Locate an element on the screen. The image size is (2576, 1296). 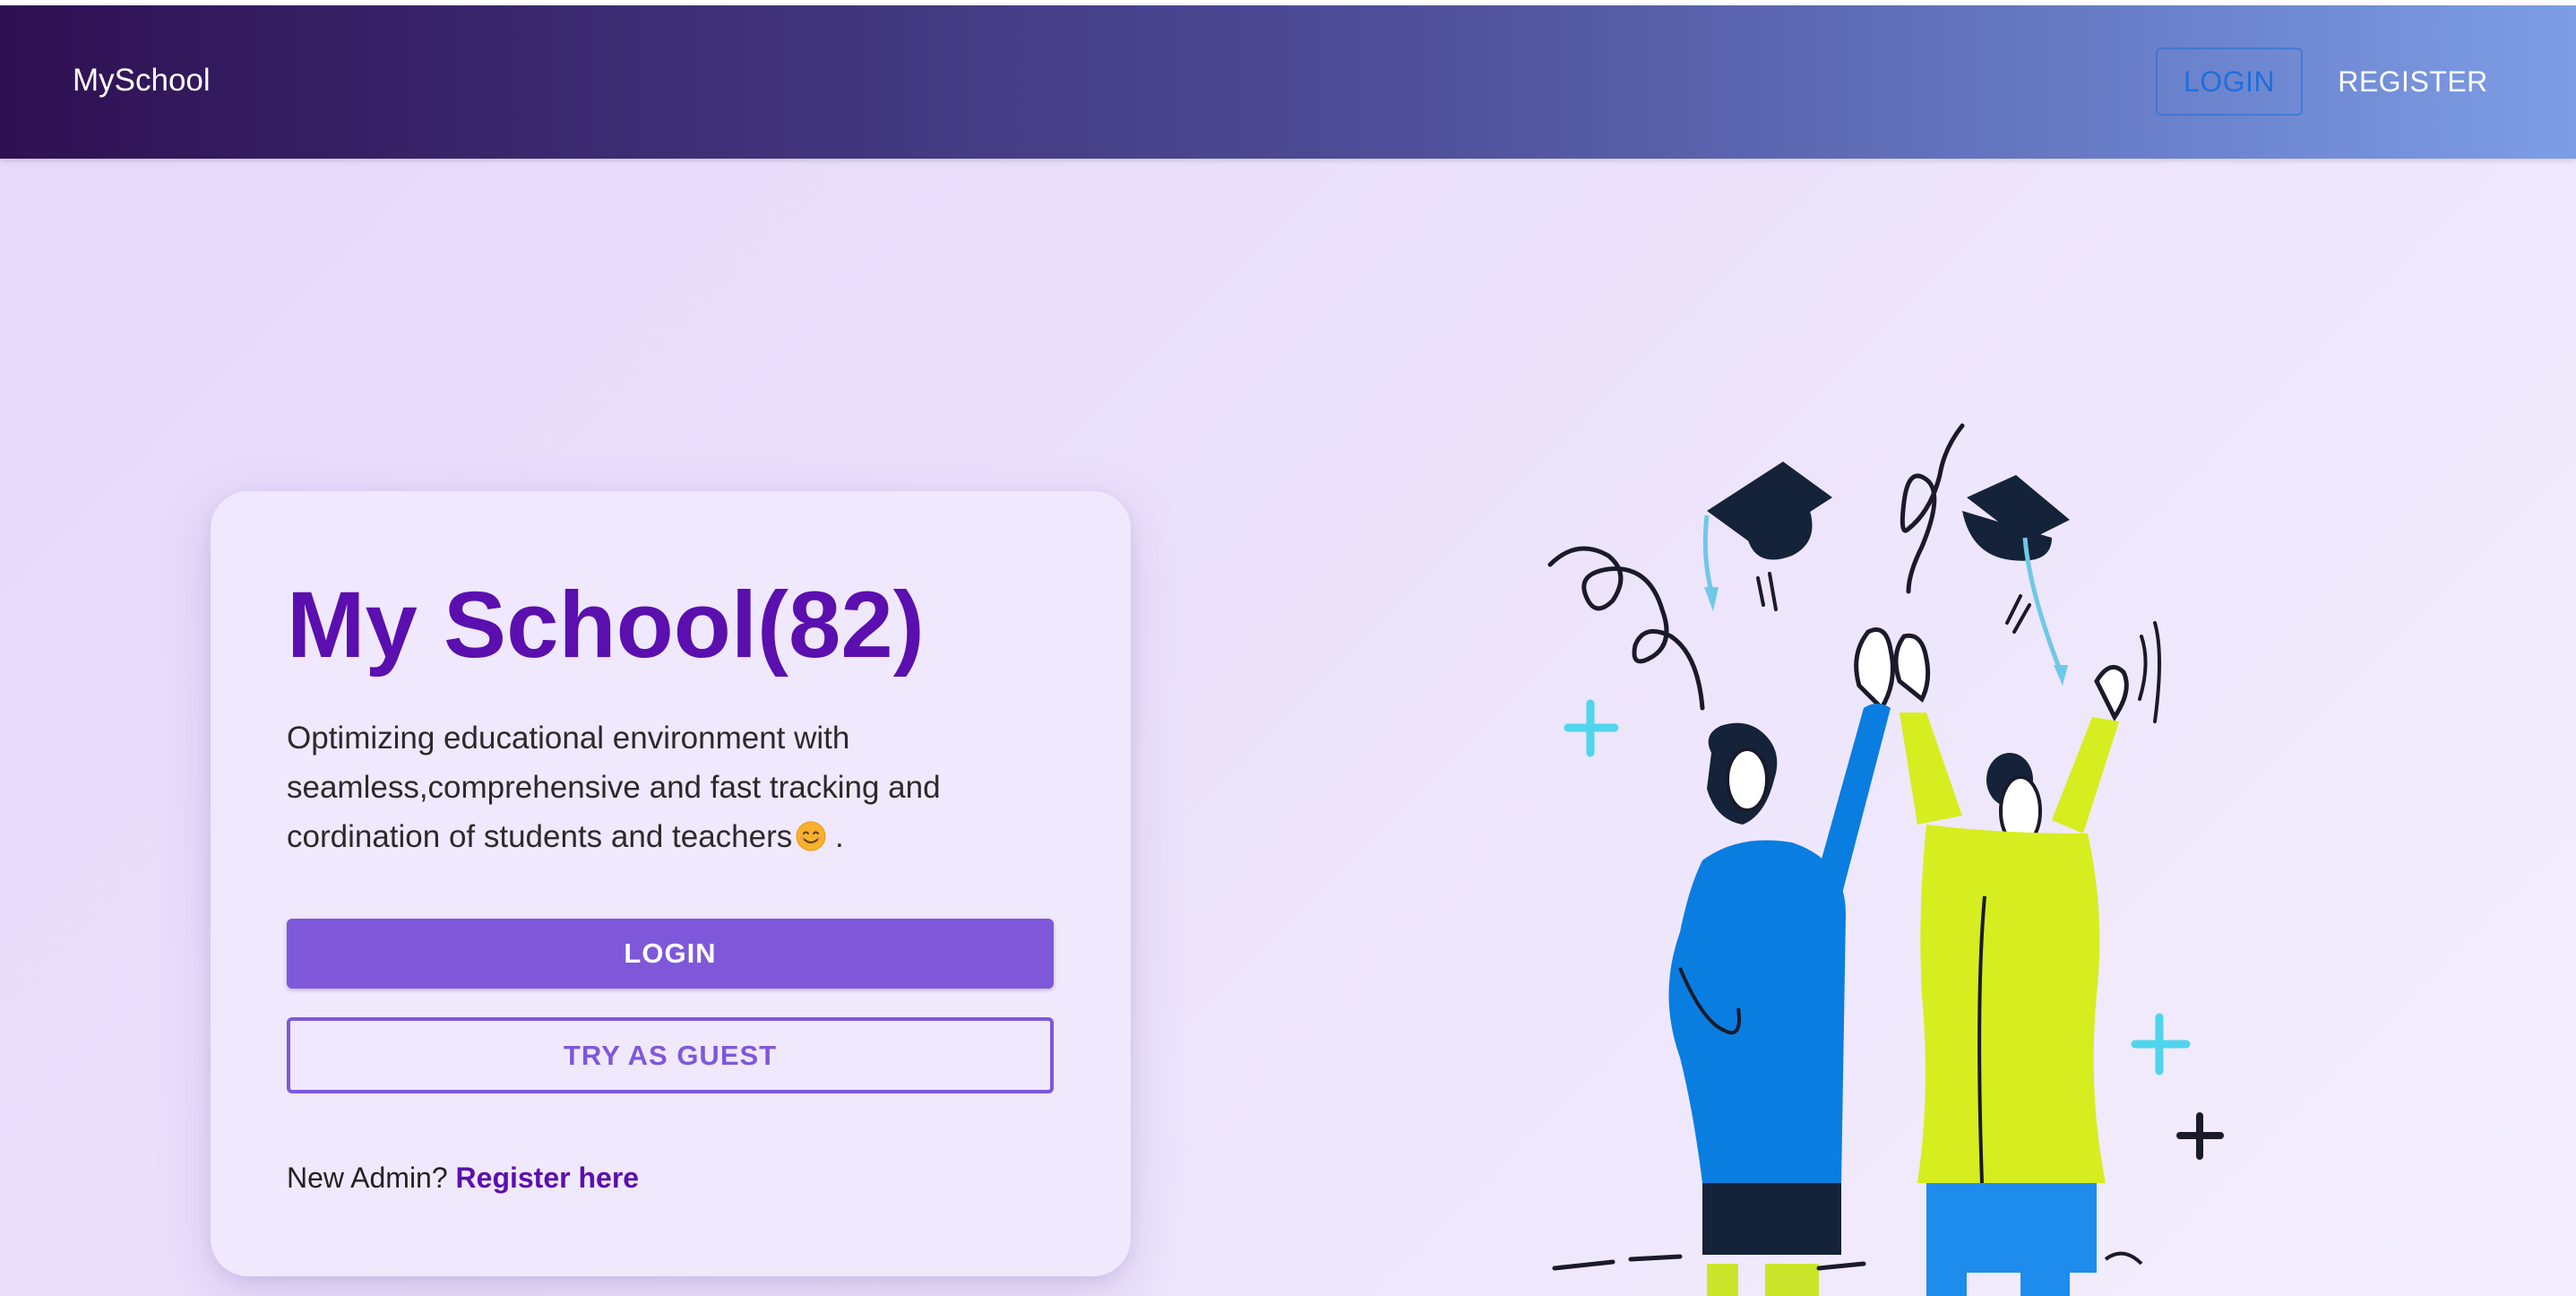
new-admin-label: New Admin? is located at coordinates (367, 1178).